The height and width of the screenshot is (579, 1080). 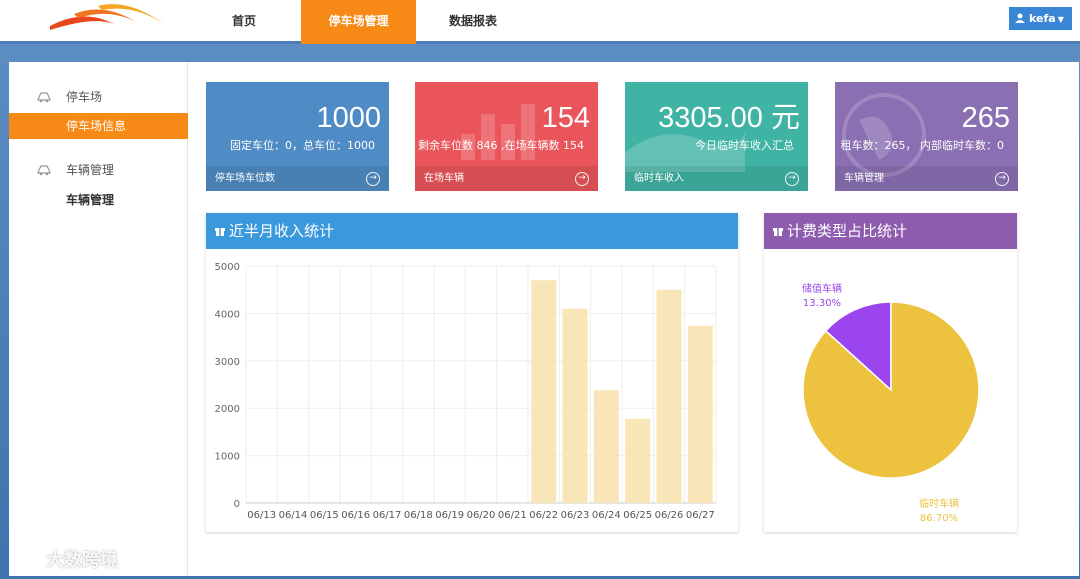 I want to click on panel-title: 计费类型占比统计, so click(x=847, y=231).